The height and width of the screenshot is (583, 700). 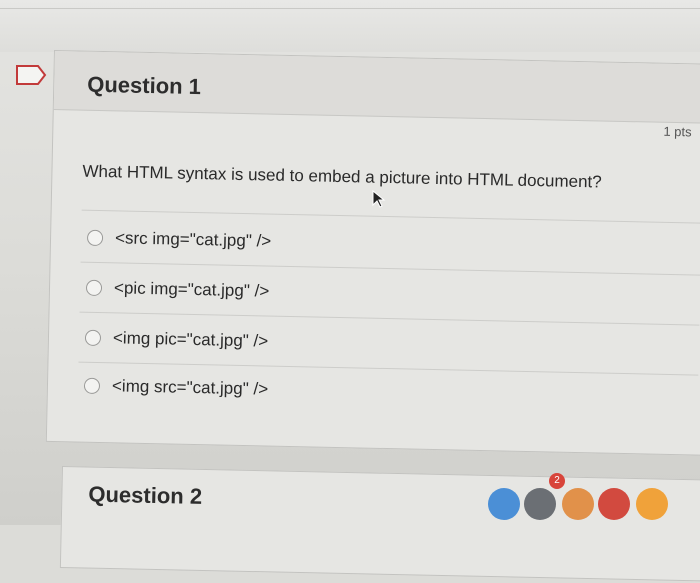 What do you see at coordinates (379, 199) in the screenshot?
I see `mouse-cursor-icon` at bounding box center [379, 199].